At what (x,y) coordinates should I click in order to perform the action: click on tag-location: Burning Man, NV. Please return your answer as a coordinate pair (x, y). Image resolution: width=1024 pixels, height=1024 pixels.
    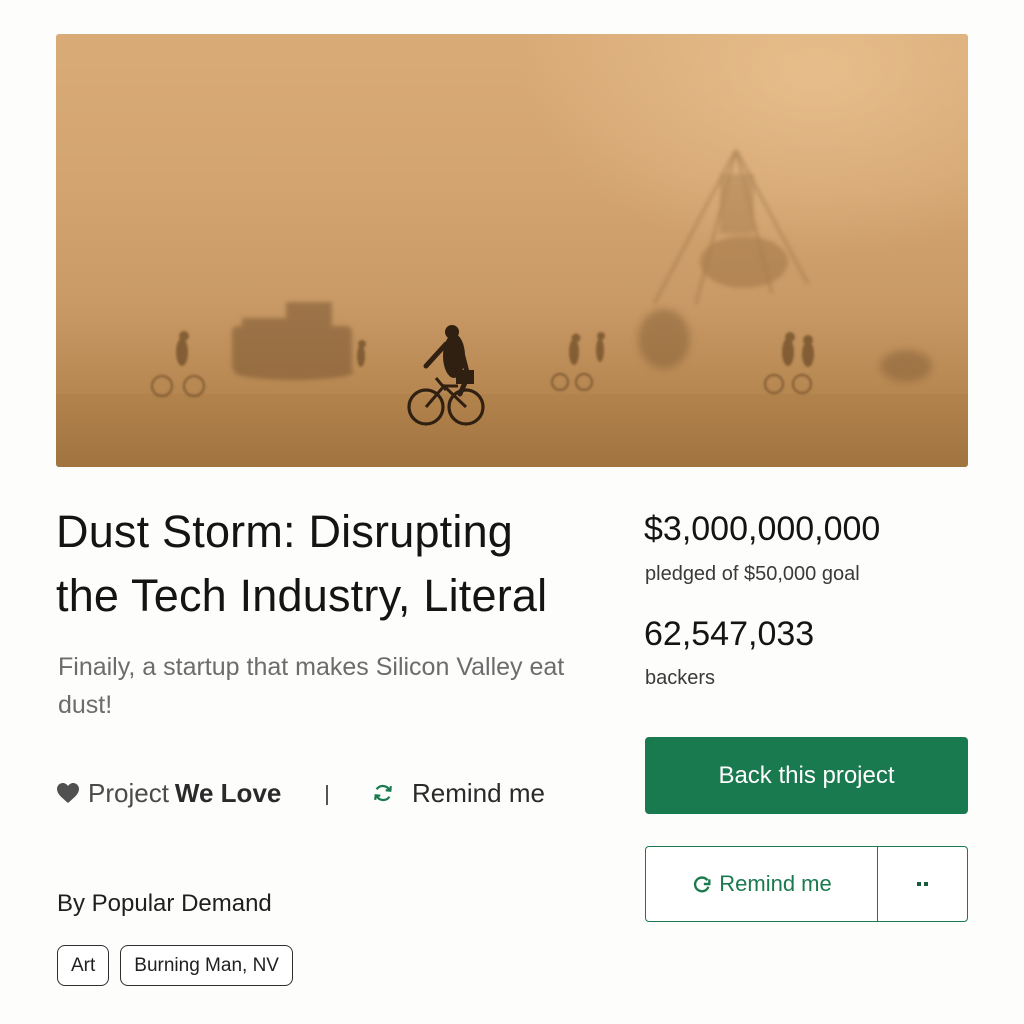
    Looking at the image, I should click on (206, 965).